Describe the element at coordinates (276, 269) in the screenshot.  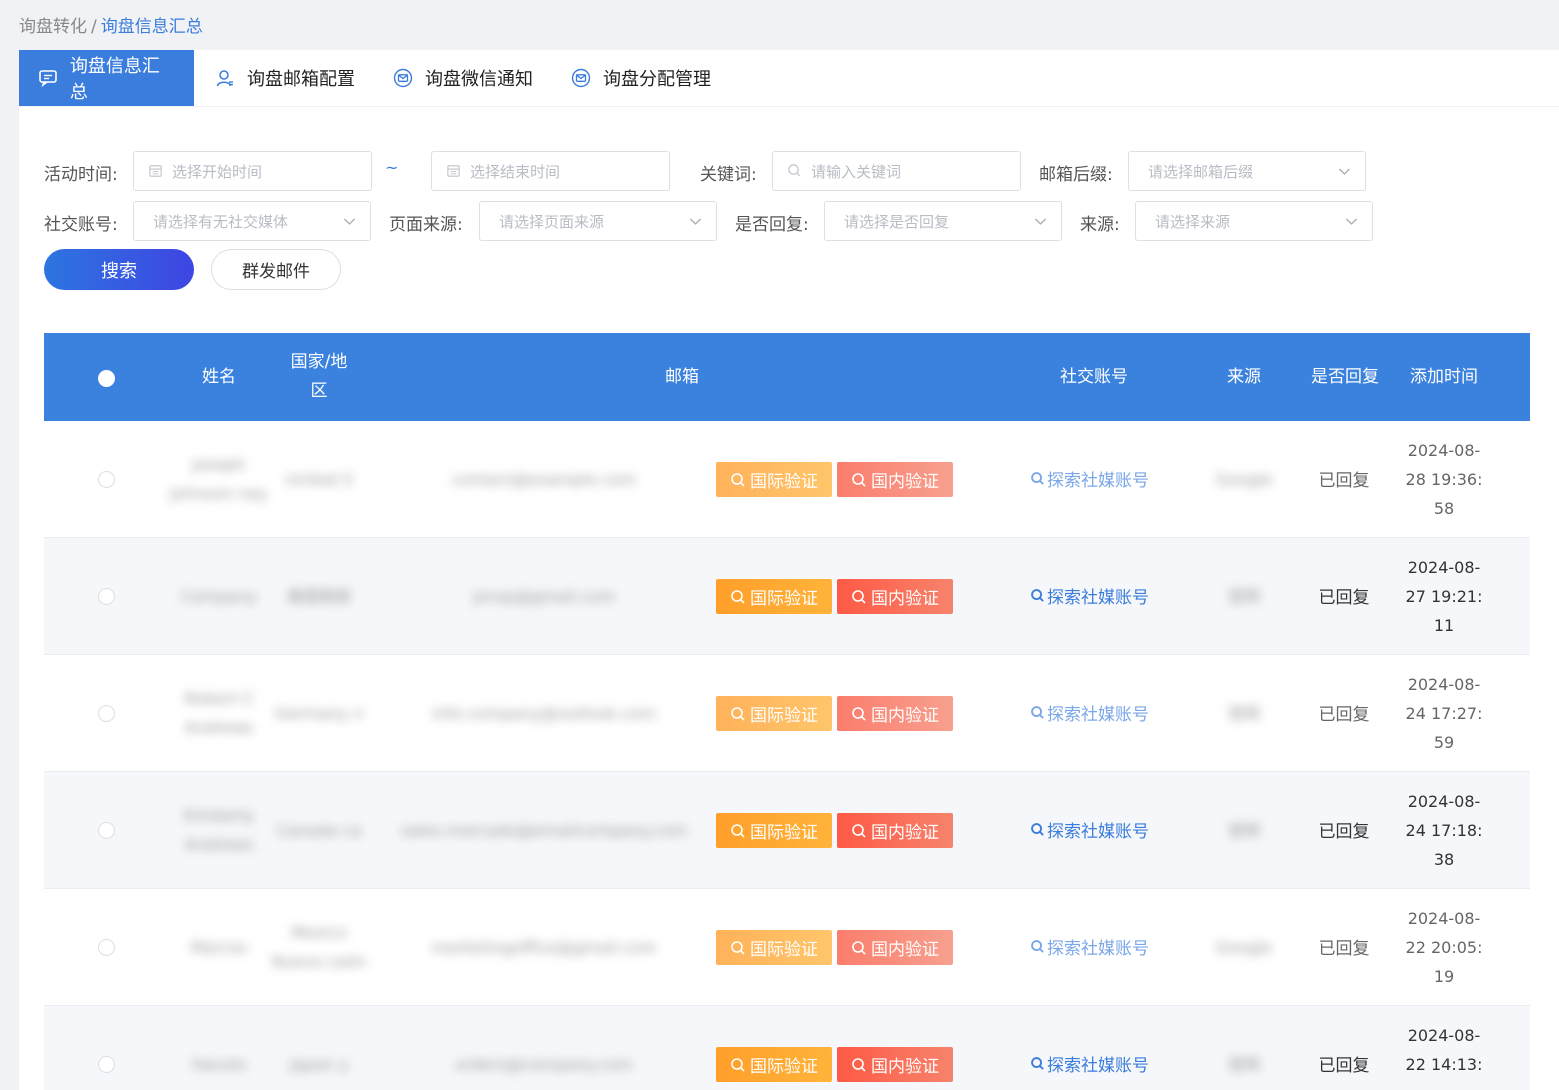
I see `mass-mail-button: 群发邮件` at that location.